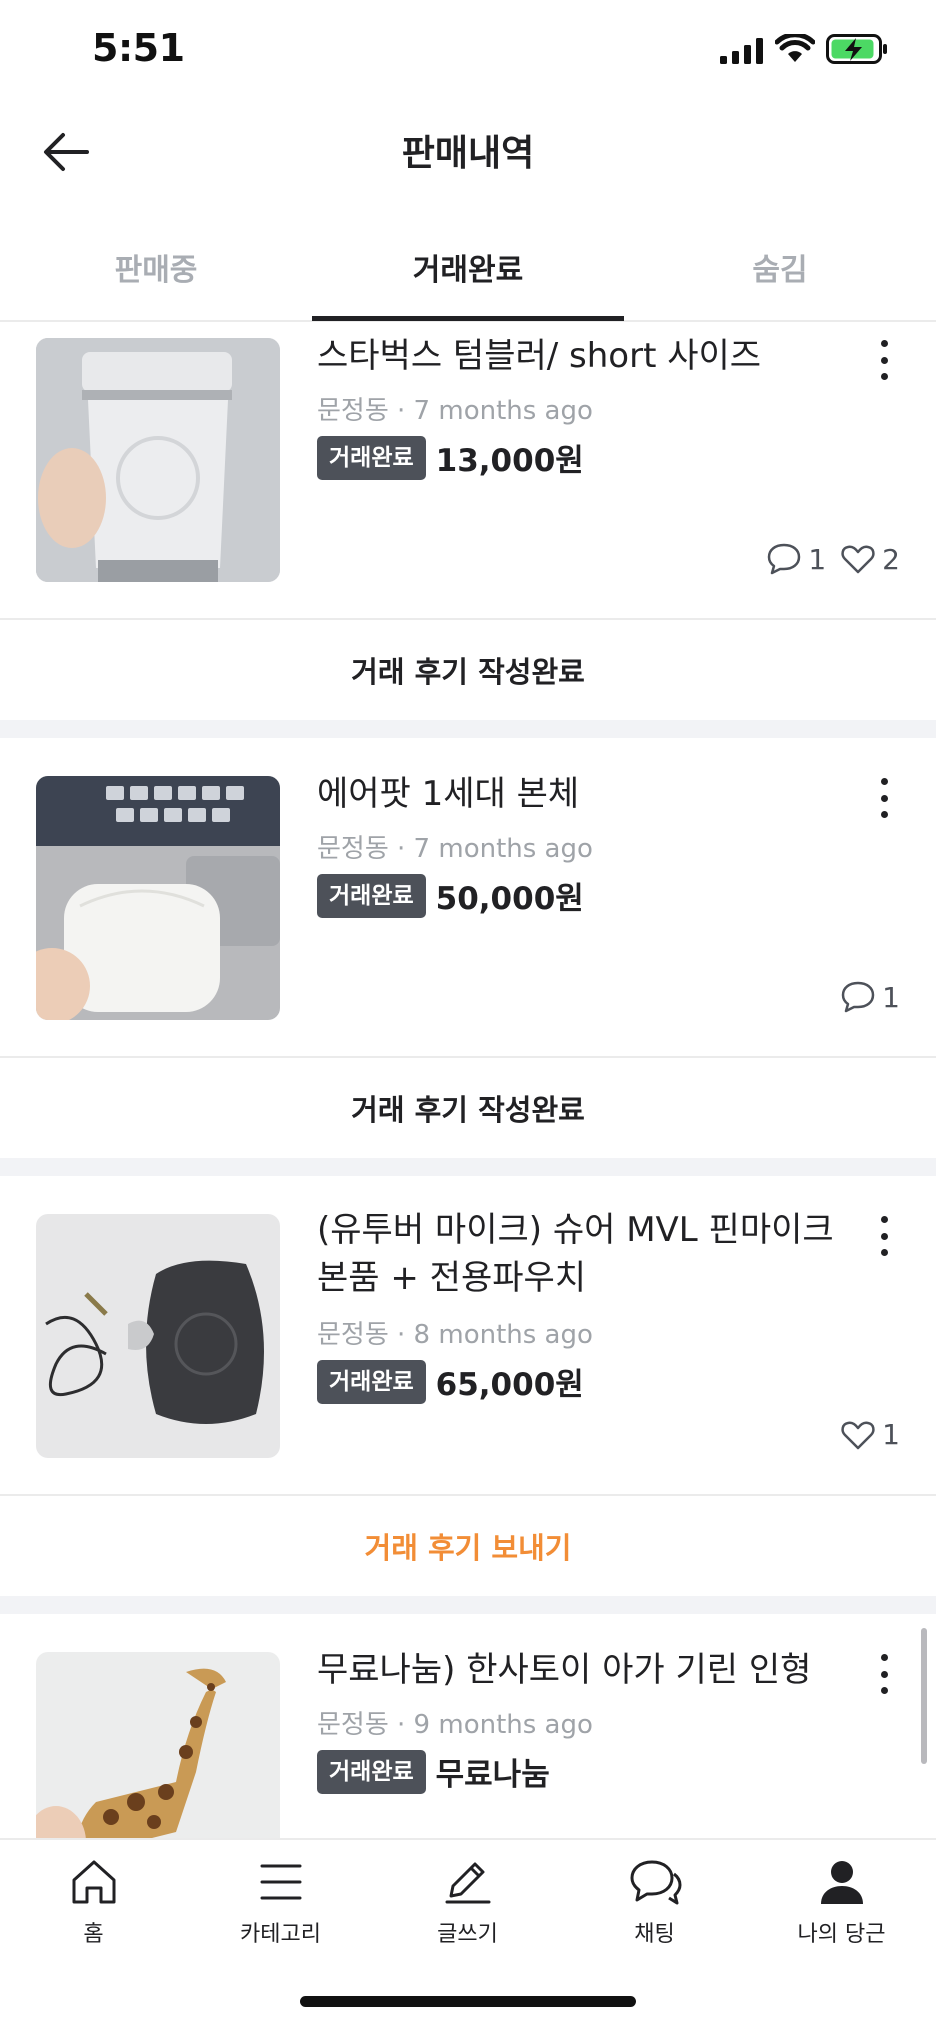 This screenshot has height=2026, width=936. What do you see at coordinates (280, 1934) in the screenshot?
I see `nav-category-label: 카테고리` at bounding box center [280, 1934].